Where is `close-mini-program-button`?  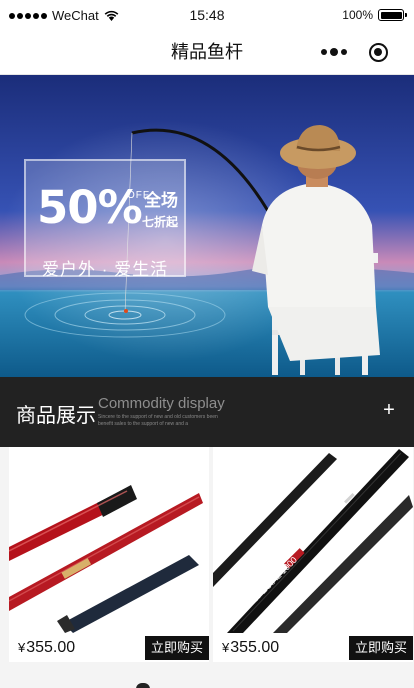
close-mini-program-button is located at coordinates (378, 52).